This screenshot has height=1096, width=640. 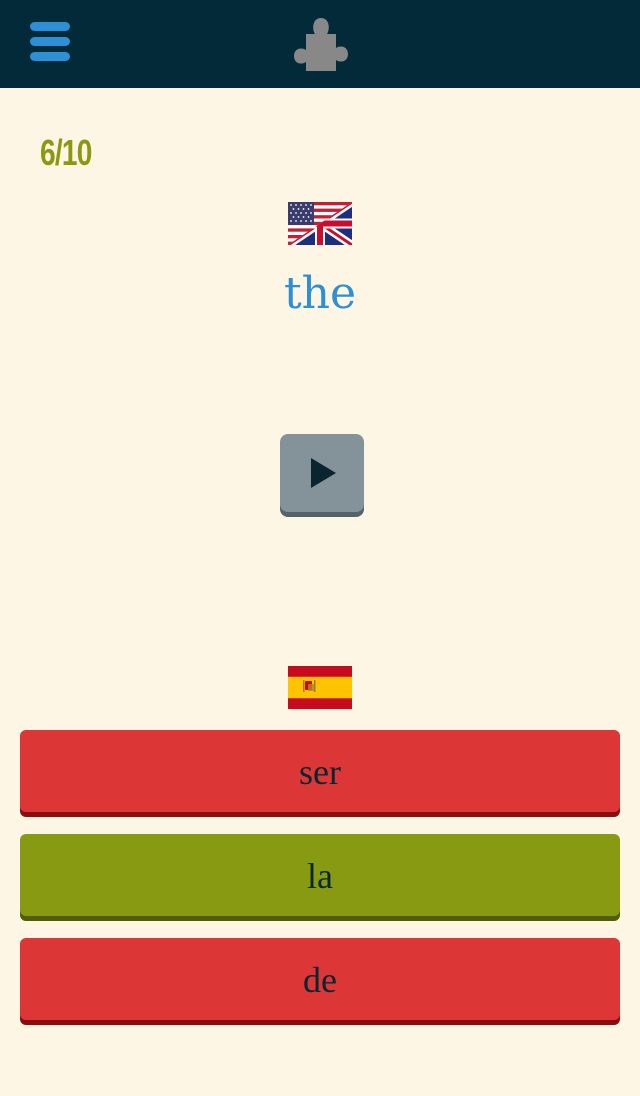 What do you see at coordinates (320, 223) in the screenshot?
I see `us-uk-flag-icon` at bounding box center [320, 223].